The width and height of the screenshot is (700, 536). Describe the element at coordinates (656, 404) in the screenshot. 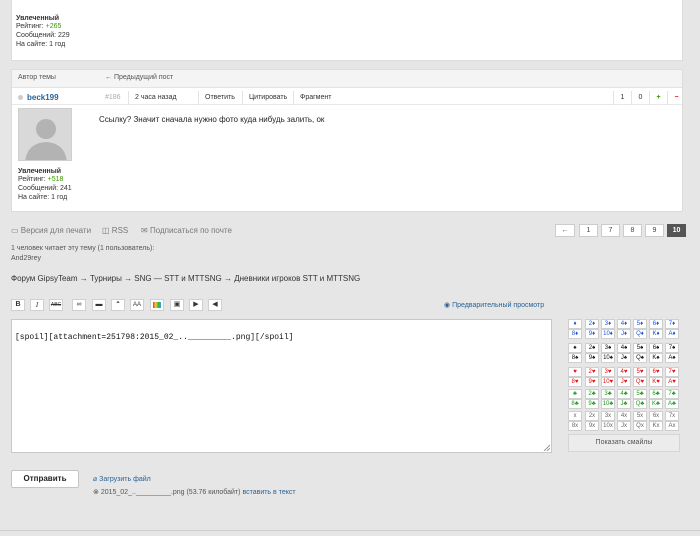

I see `smiley-card: K♣` at that location.